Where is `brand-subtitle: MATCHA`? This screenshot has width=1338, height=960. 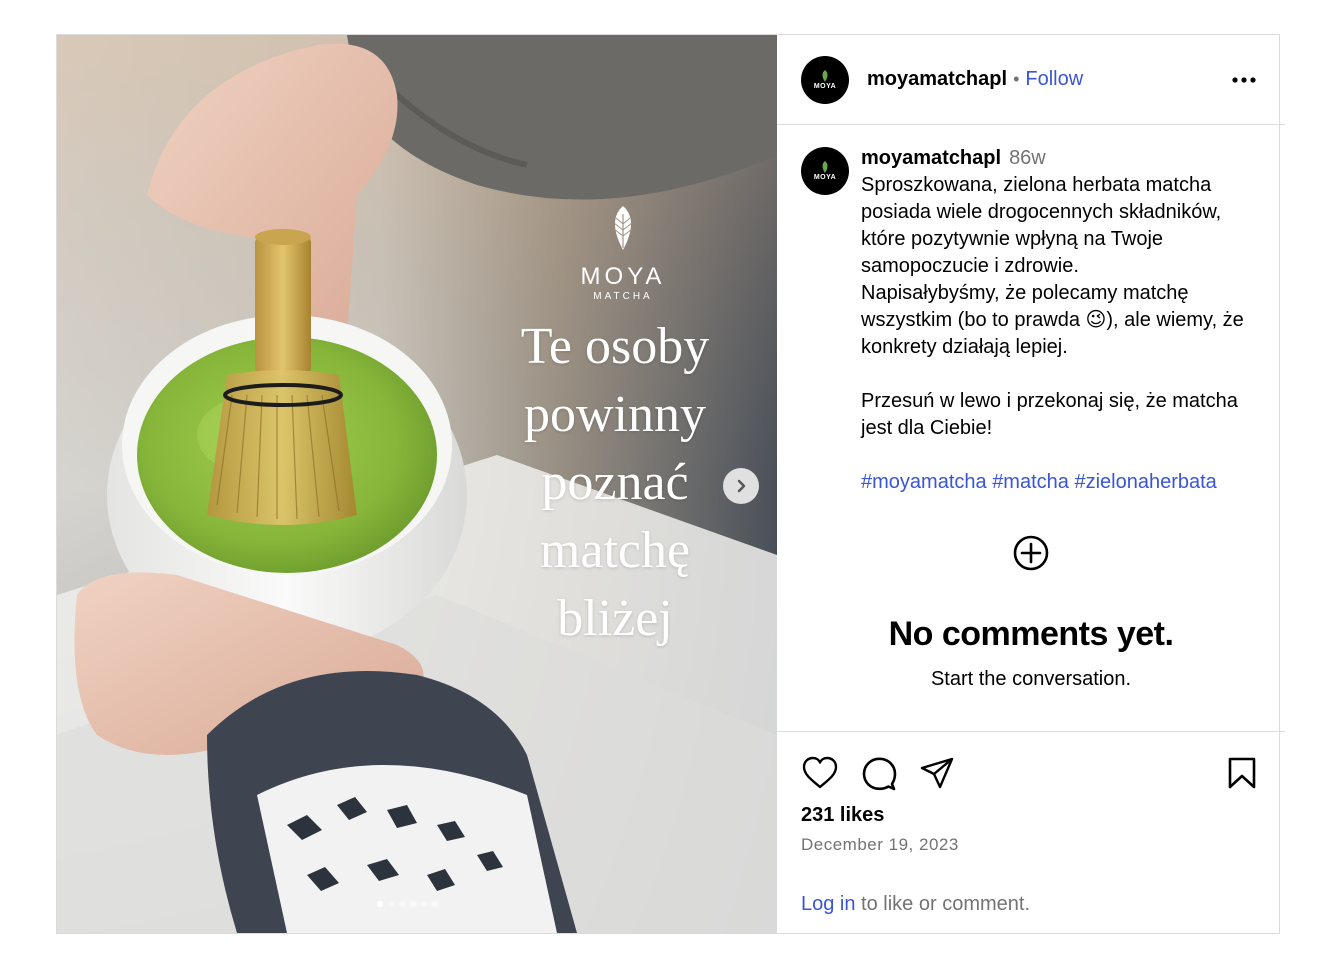 brand-subtitle: MATCHA is located at coordinates (623, 296).